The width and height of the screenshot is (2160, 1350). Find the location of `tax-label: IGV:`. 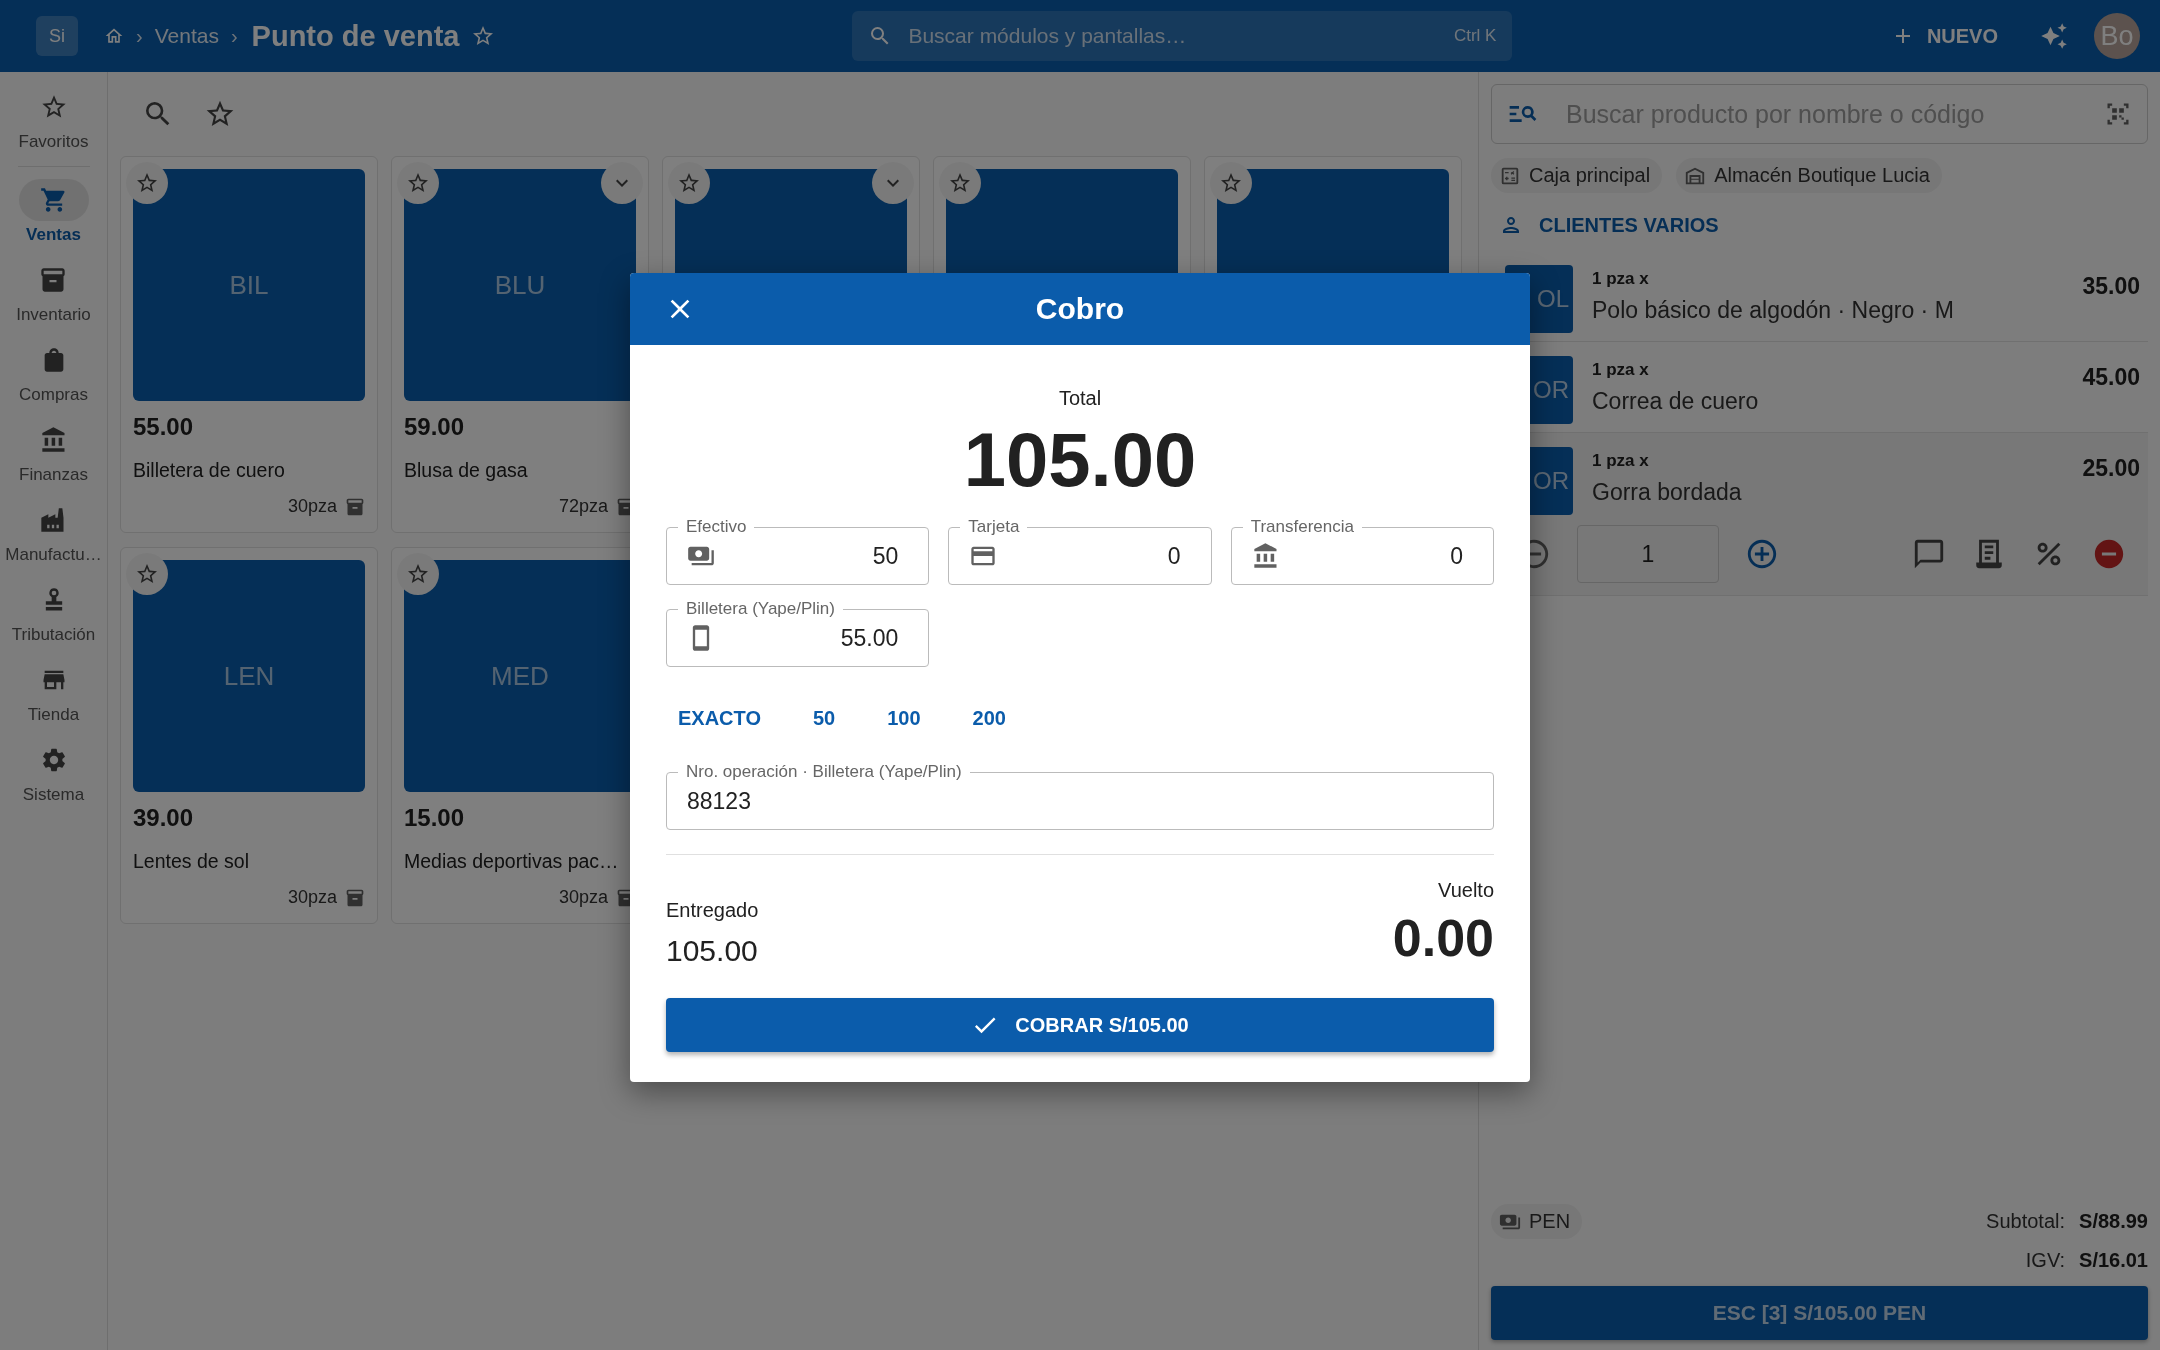

tax-label: IGV: is located at coordinates (2045, 1260).